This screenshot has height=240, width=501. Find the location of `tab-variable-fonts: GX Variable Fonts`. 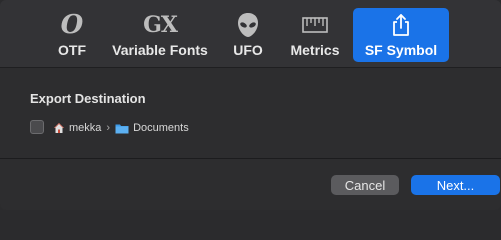

tab-variable-fonts: GX Variable Fonts is located at coordinates (160, 35).